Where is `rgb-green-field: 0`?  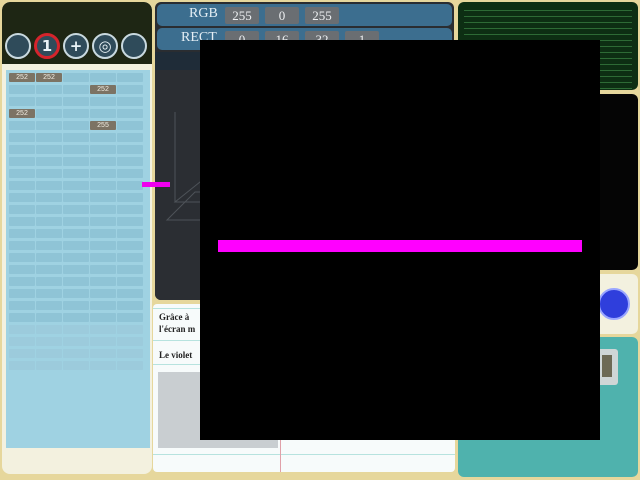 rgb-green-field: 0 is located at coordinates (282, 15).